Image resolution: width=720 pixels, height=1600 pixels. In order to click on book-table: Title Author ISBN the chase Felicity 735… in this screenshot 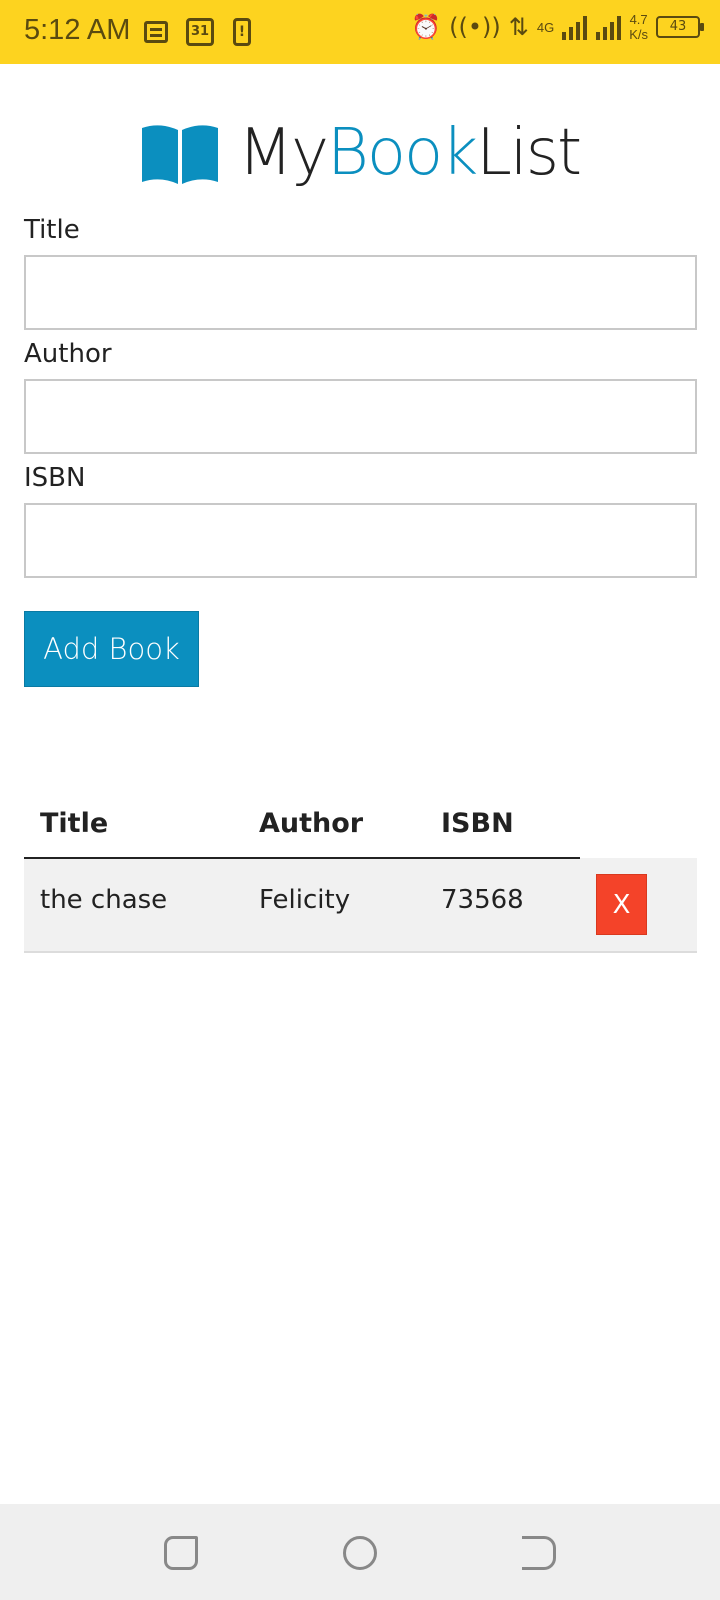, I will do `click(360, 871)`.